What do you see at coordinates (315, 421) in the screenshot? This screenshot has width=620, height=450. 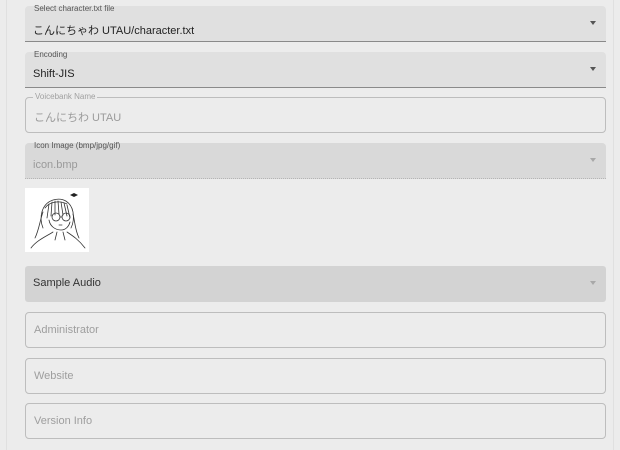 I see `version-info-field: Version Info` at bounding box center [315, 421].